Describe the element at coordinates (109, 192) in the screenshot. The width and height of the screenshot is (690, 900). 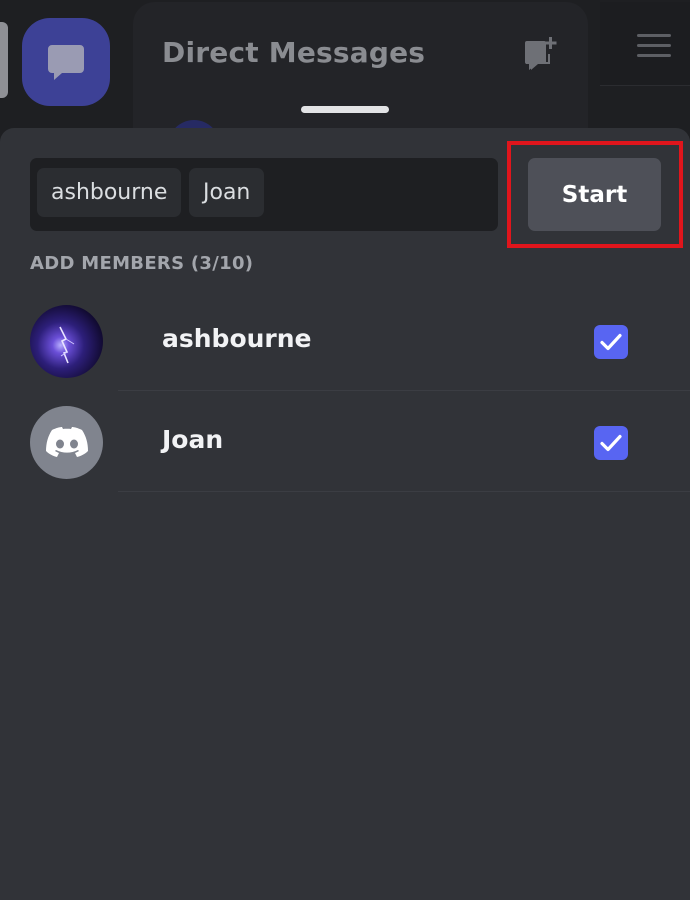
I see `selected-member-chip: ashbourne` at that location.